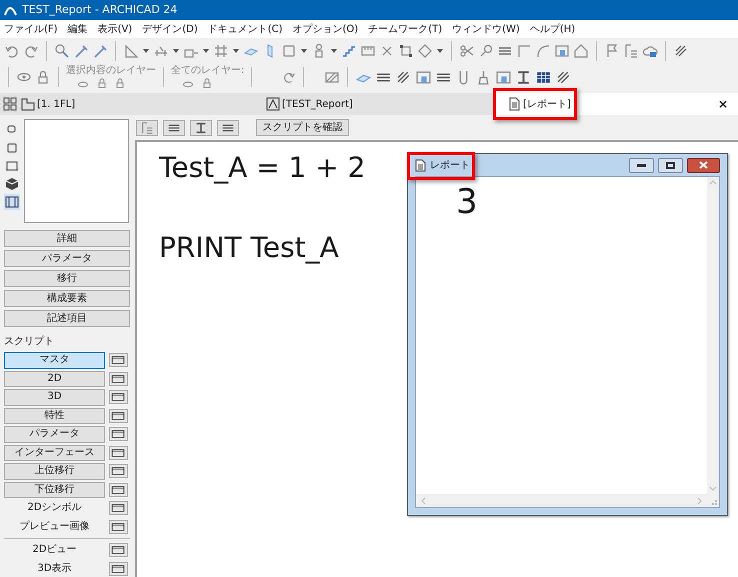 The height and width of the screenshot is (577, 738). I want to click on window-title: TEST_Report - ARCHICAD 24, so click(100, 10).